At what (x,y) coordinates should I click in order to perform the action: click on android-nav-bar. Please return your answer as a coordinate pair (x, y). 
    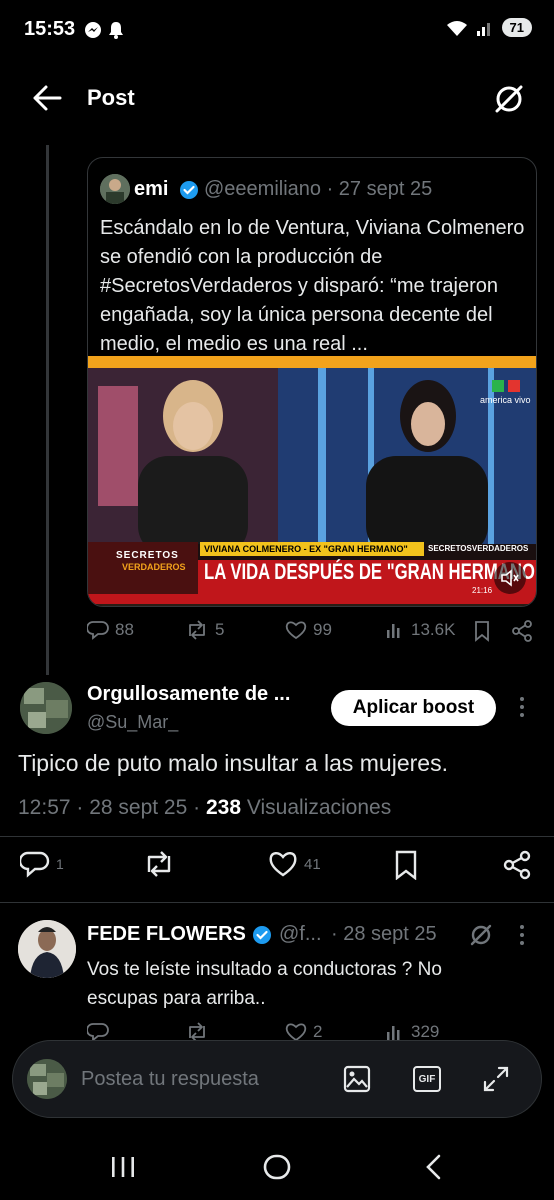
    Looking at the image, I should click on (277, 1165).